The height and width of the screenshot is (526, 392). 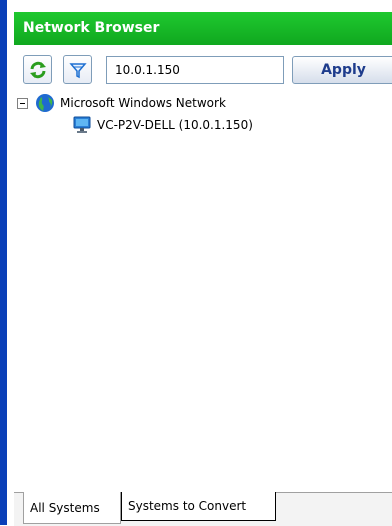 What do you see at coordinates (143, 103) in the screenshot?
I see `tree-node-root-label: Microsoft Windows Network` at bounding box center [143, 103].